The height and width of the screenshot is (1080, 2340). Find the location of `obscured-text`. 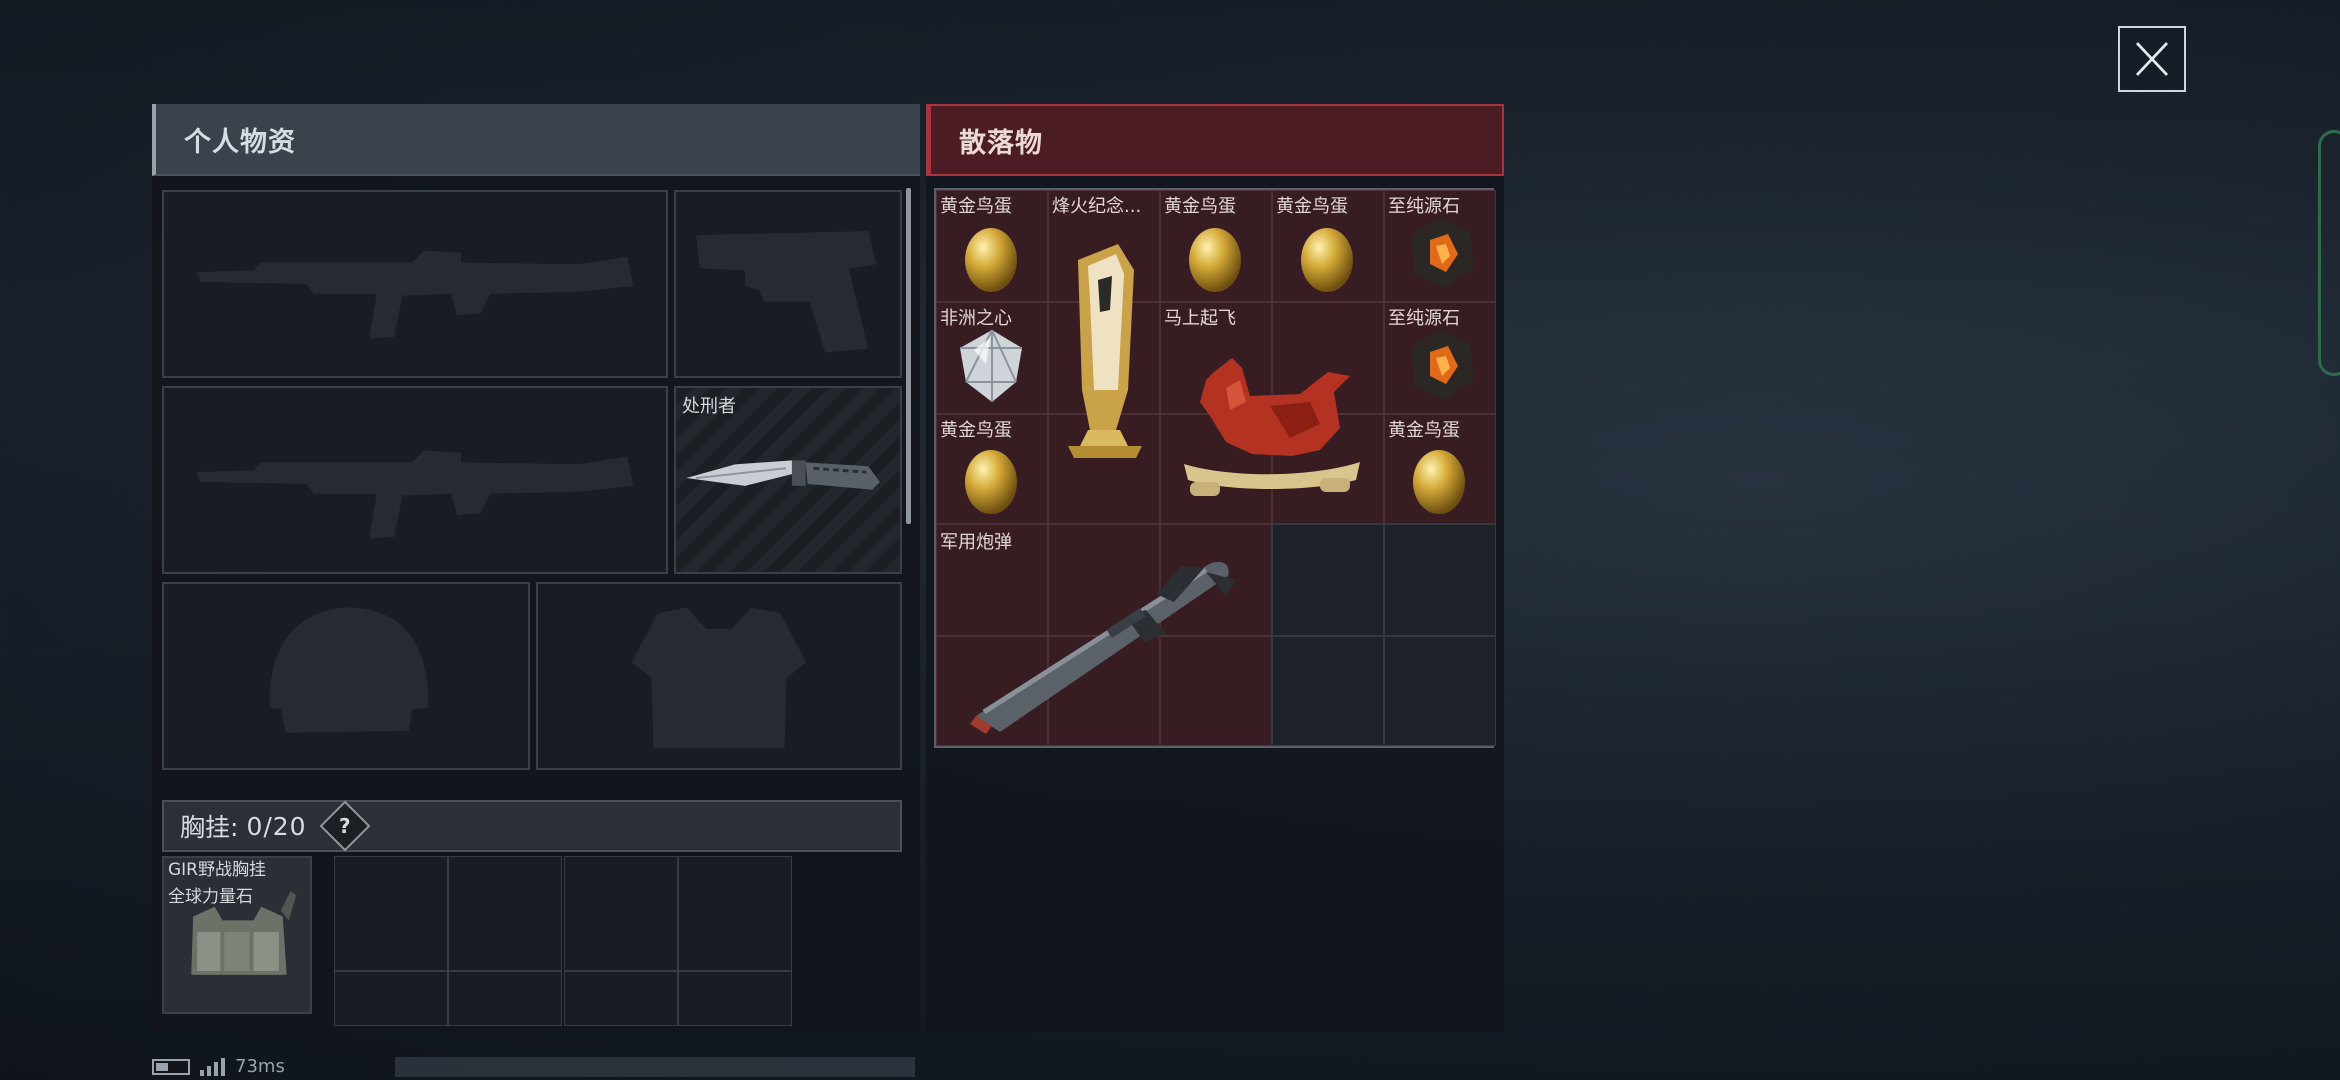

obscured-text is located at coordinates (654, 1066).